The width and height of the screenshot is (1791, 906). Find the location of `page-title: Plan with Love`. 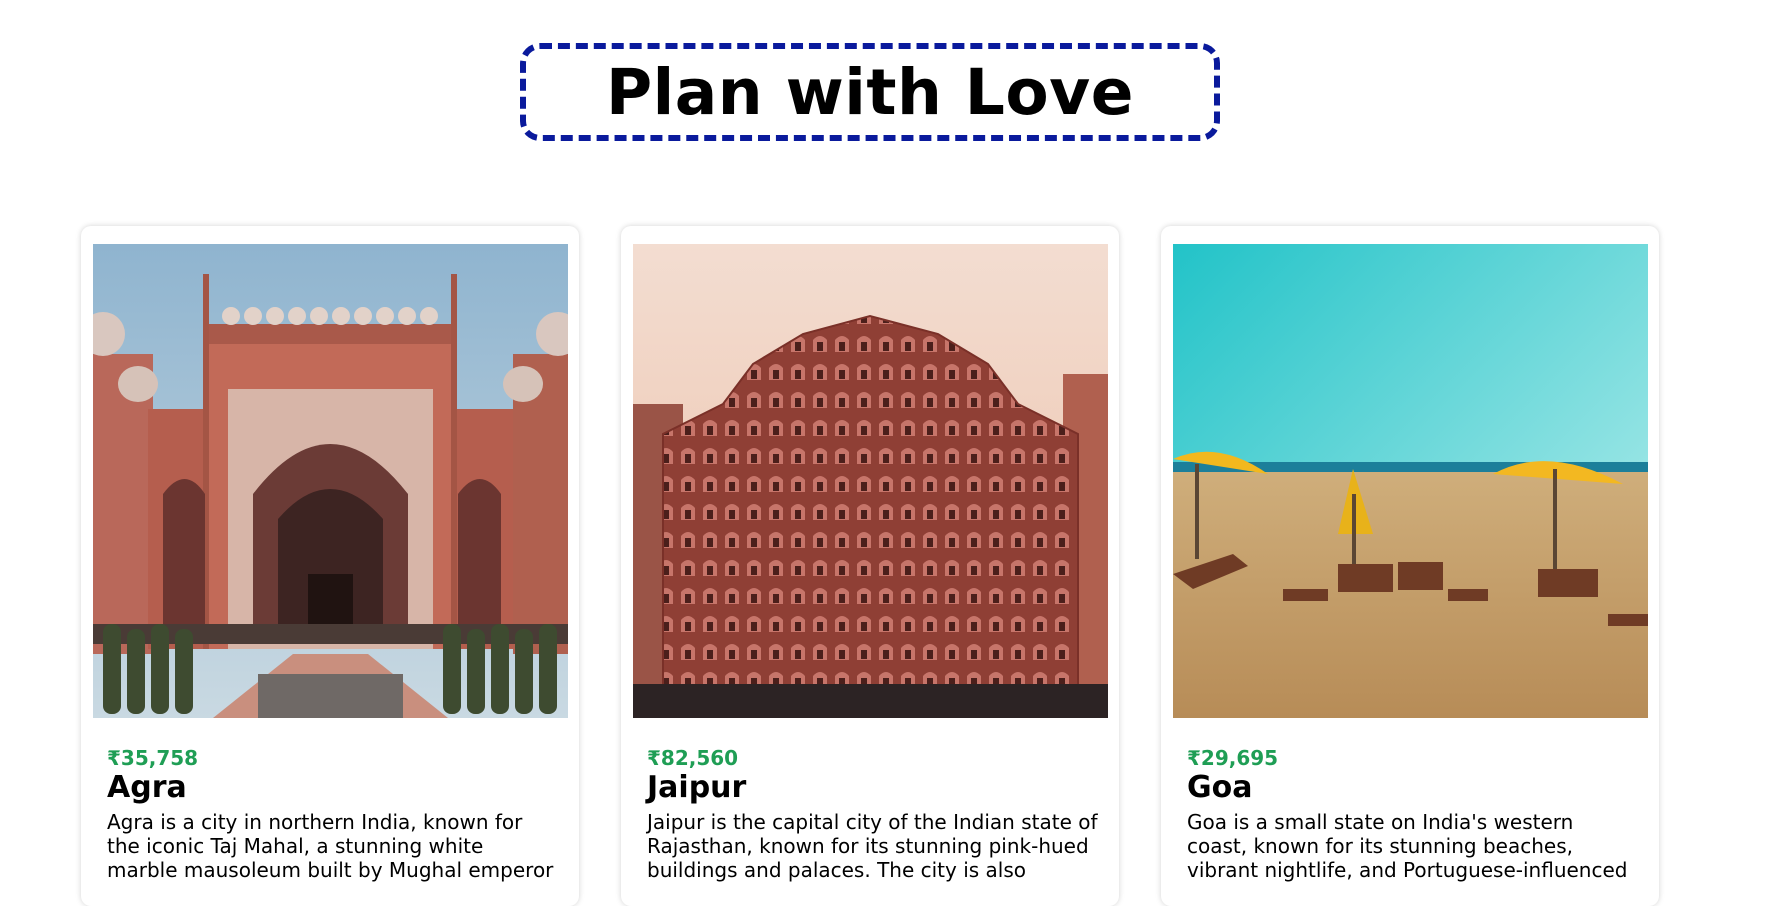

page-title: Plan with Love is located at coordinates (870, 92).